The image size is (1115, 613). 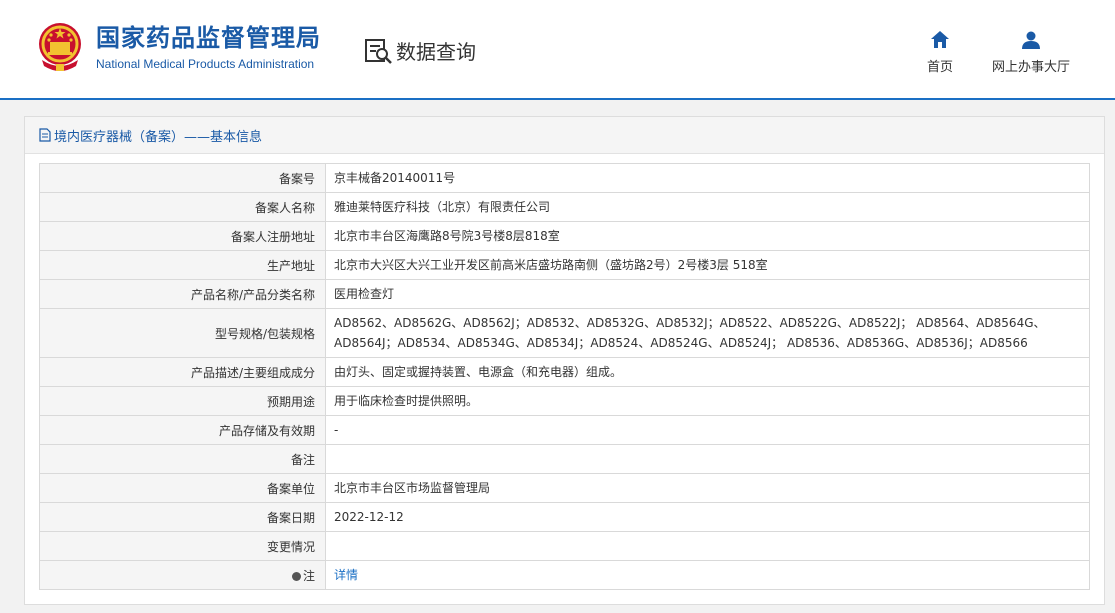 What do you see at coordinates (205, 64) in the screenshot?
I see `org-name-en: National Medical Products Administration` at bounding box center [205, 64].